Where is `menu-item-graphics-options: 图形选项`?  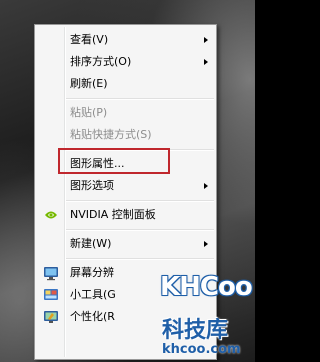 menu-item-graphics-options: 图形选项 is located at coordinates (125, 186).